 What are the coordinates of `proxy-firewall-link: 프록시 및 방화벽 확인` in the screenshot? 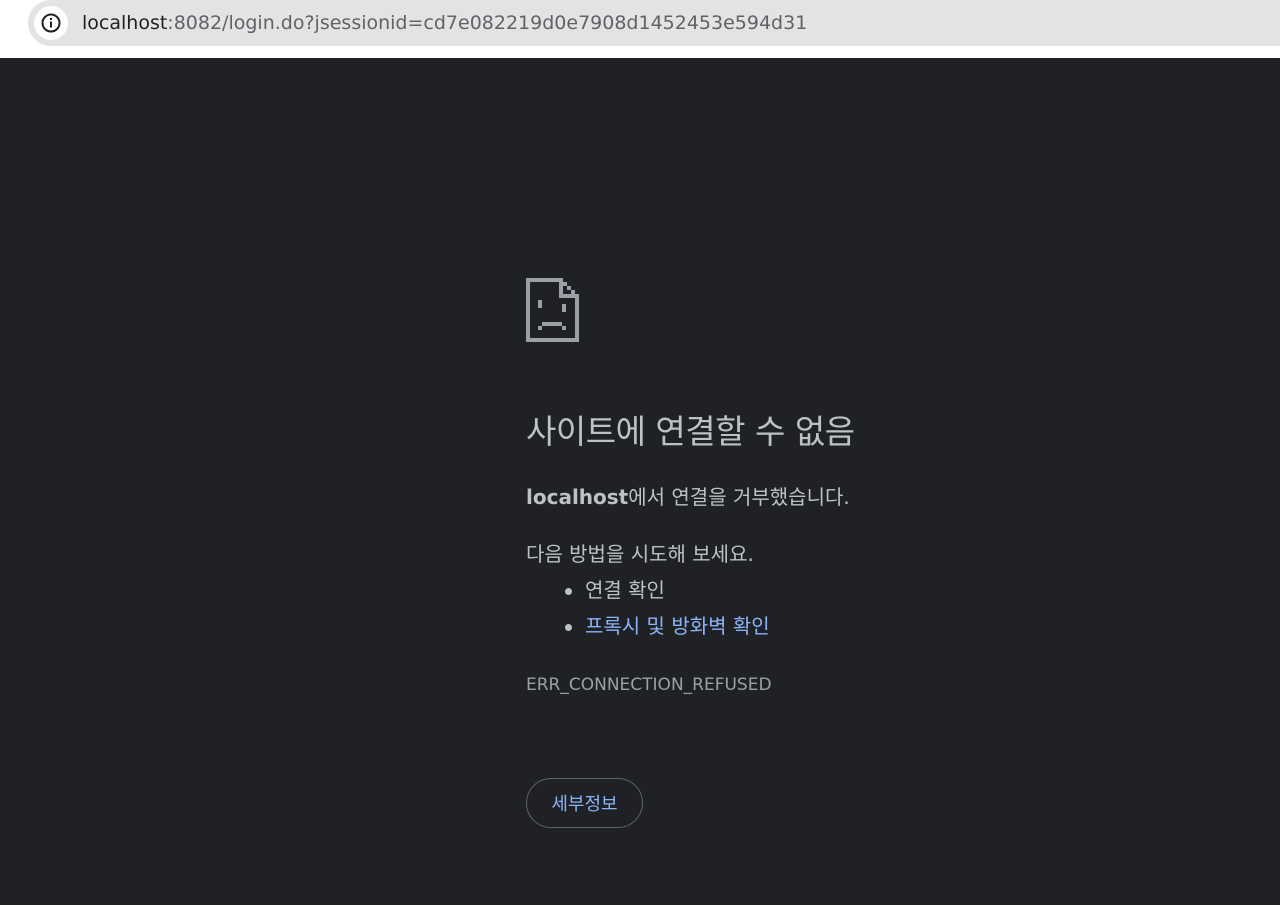 It's located at (677, 626).